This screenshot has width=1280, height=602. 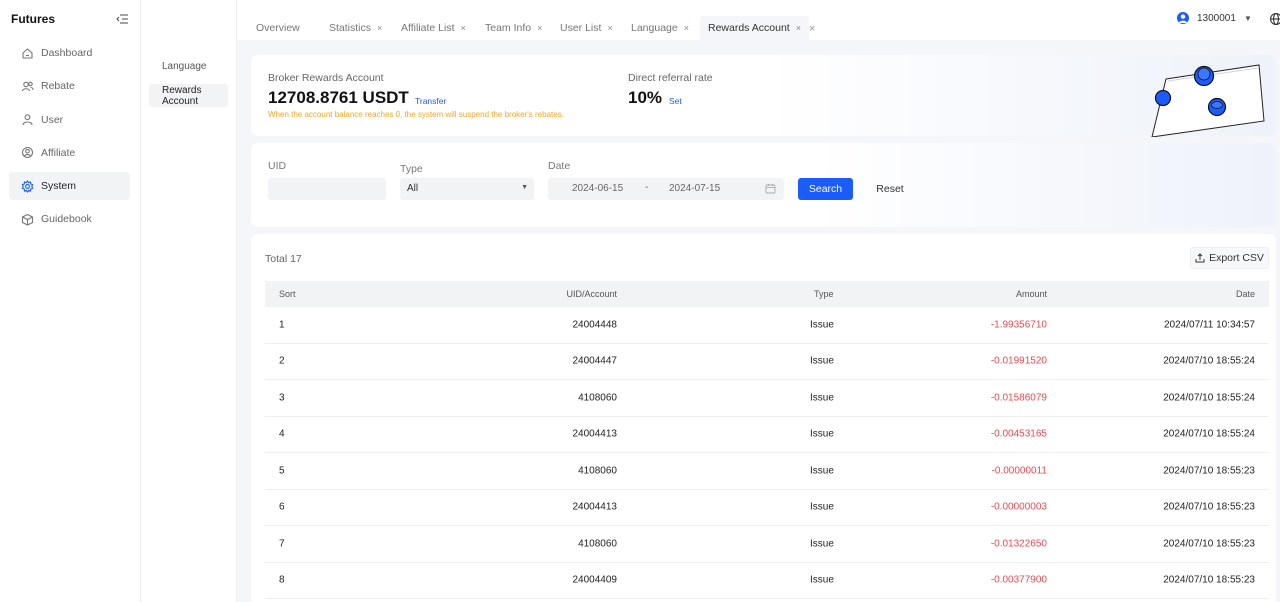 What do you see at coordinates (1018, 361) in the screenshot?
I see `cell-amount: -0.01991520` at bounding box center [1018, 361].